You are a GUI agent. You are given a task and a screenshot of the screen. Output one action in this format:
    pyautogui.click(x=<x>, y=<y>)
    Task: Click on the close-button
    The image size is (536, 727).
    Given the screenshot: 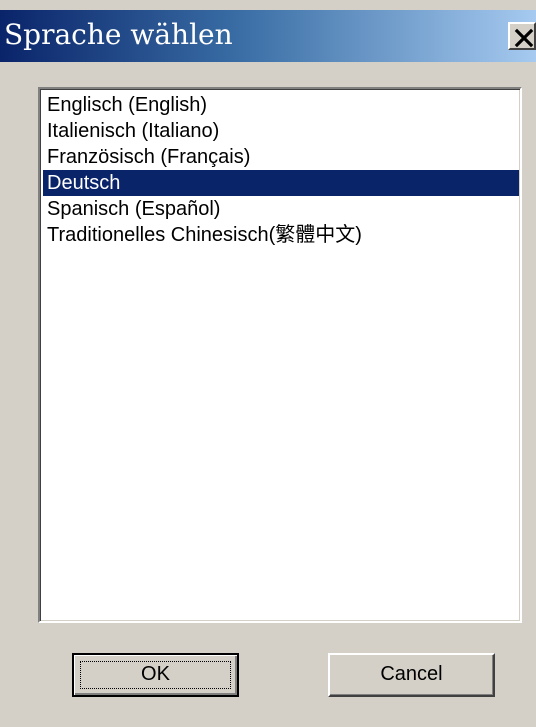 What is the action you would take?
    pyautogui.click(x=522, y=36)
    